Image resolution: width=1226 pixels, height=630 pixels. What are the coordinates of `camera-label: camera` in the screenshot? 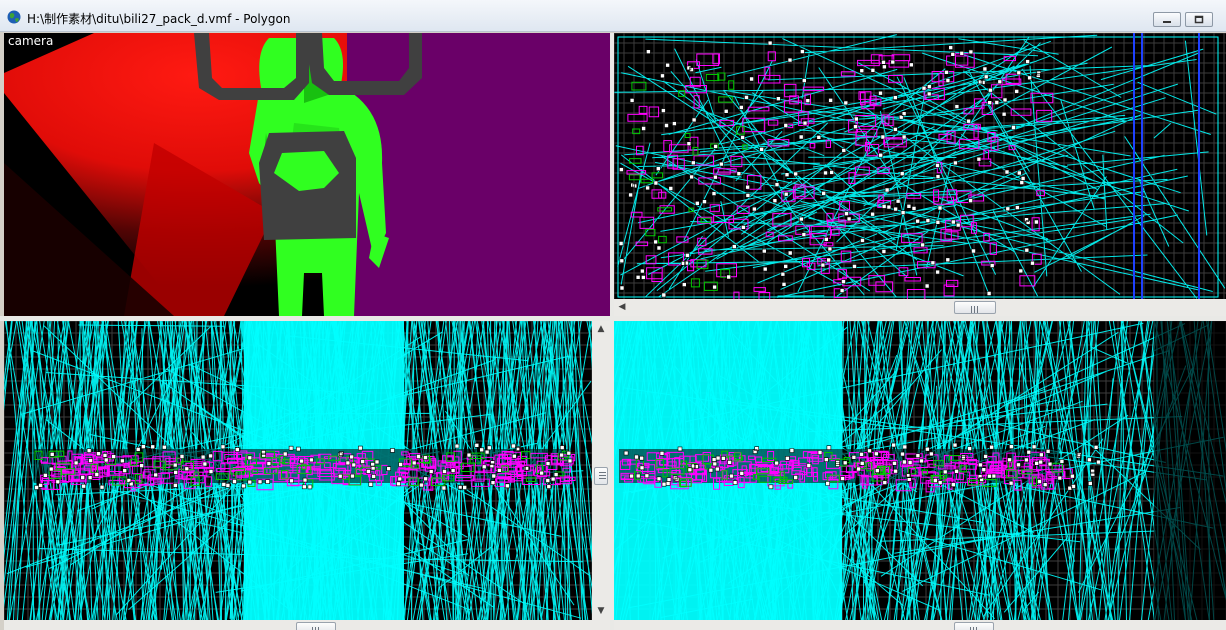 It's located at (31, 41).